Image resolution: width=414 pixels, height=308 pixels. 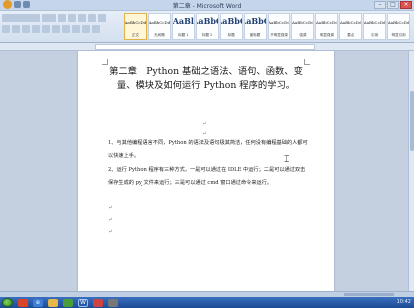 What do you see at coordinates (96, 29) in the screenshot?
I see `justify-icon` at bounding box center [96, 29].